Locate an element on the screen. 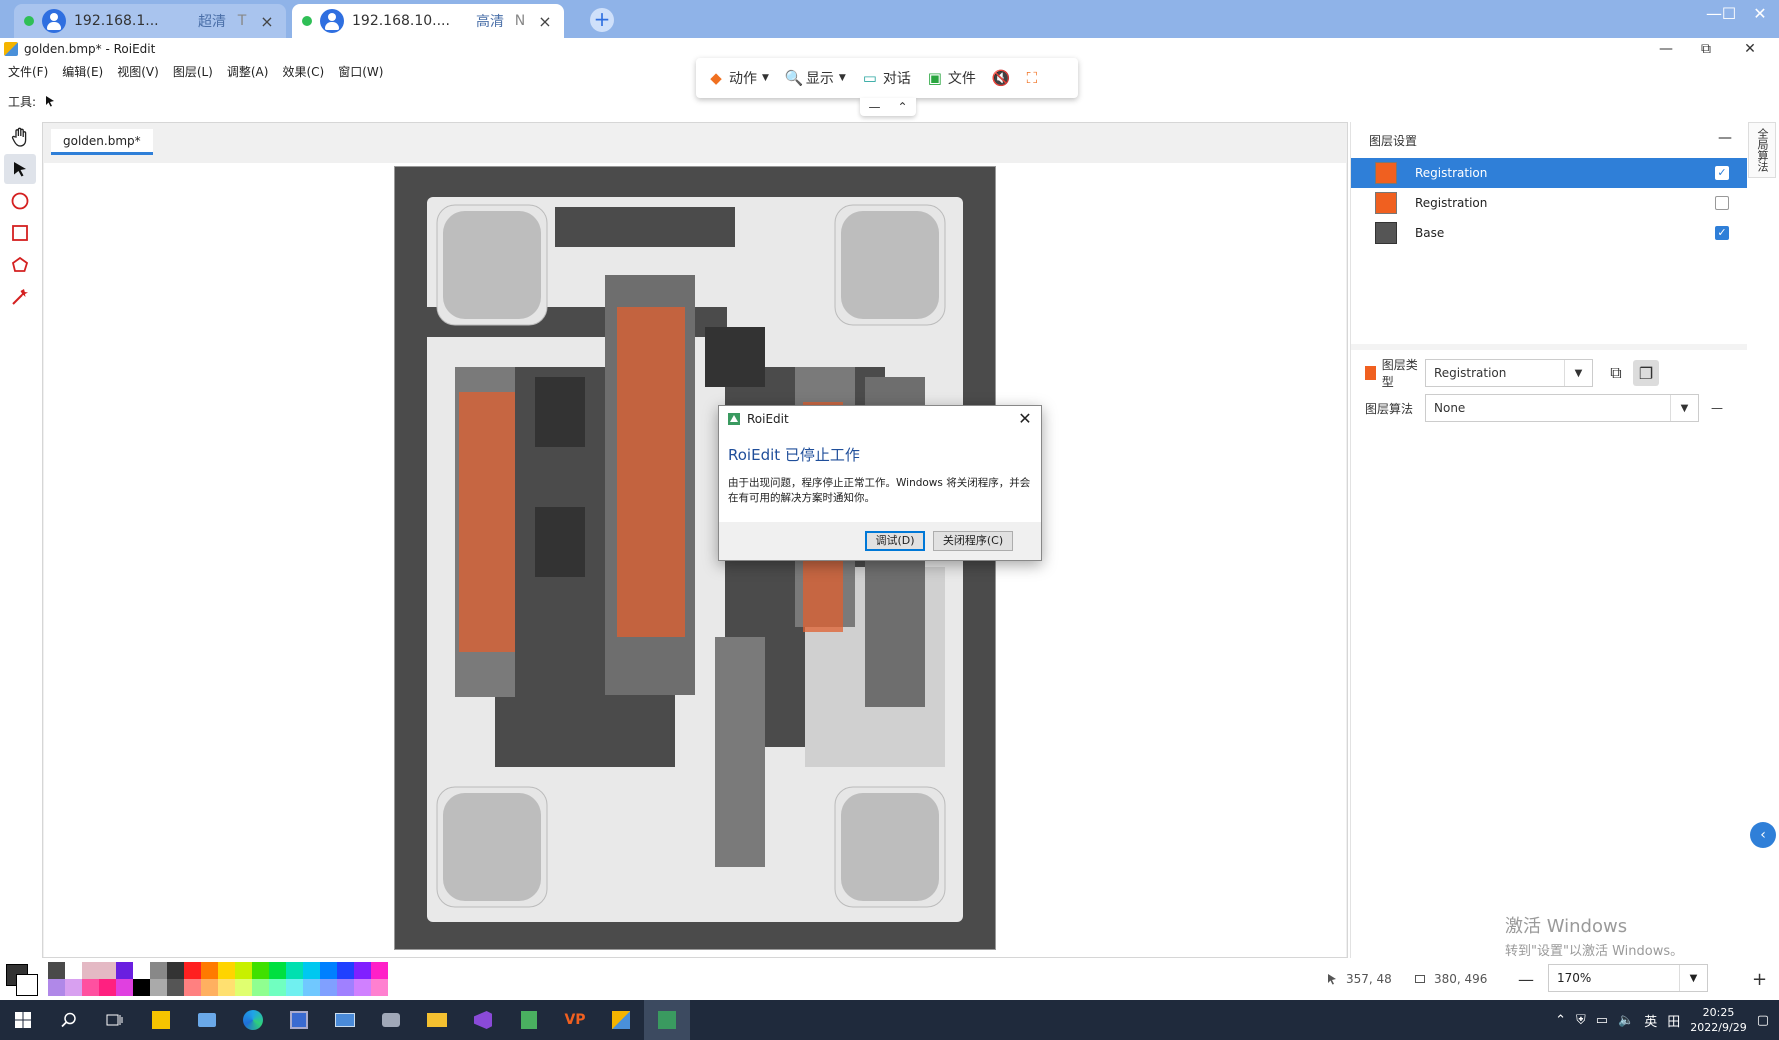 This screenshot has height=1040, width=1779. task-view-icon is located at coordinates (115, 1020).